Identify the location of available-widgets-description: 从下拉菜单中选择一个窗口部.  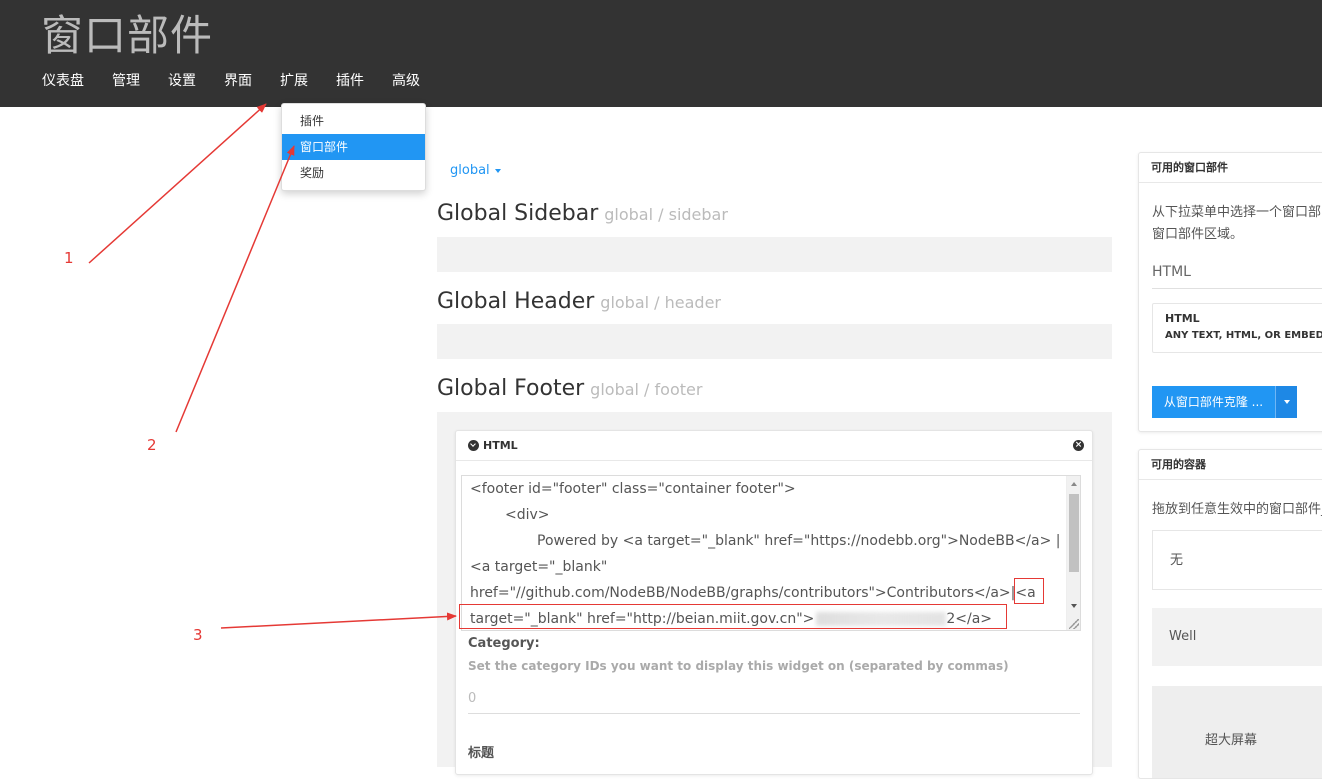
(1237, 212).